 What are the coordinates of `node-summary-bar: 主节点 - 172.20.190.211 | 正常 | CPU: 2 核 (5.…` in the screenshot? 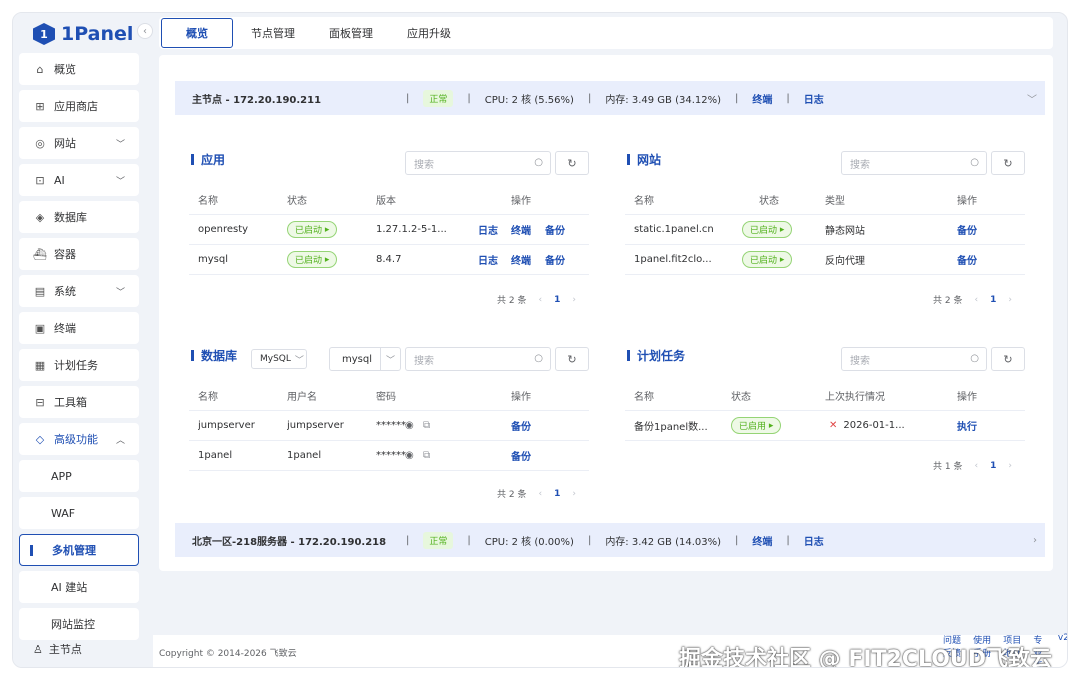 It's located at (610, 98).